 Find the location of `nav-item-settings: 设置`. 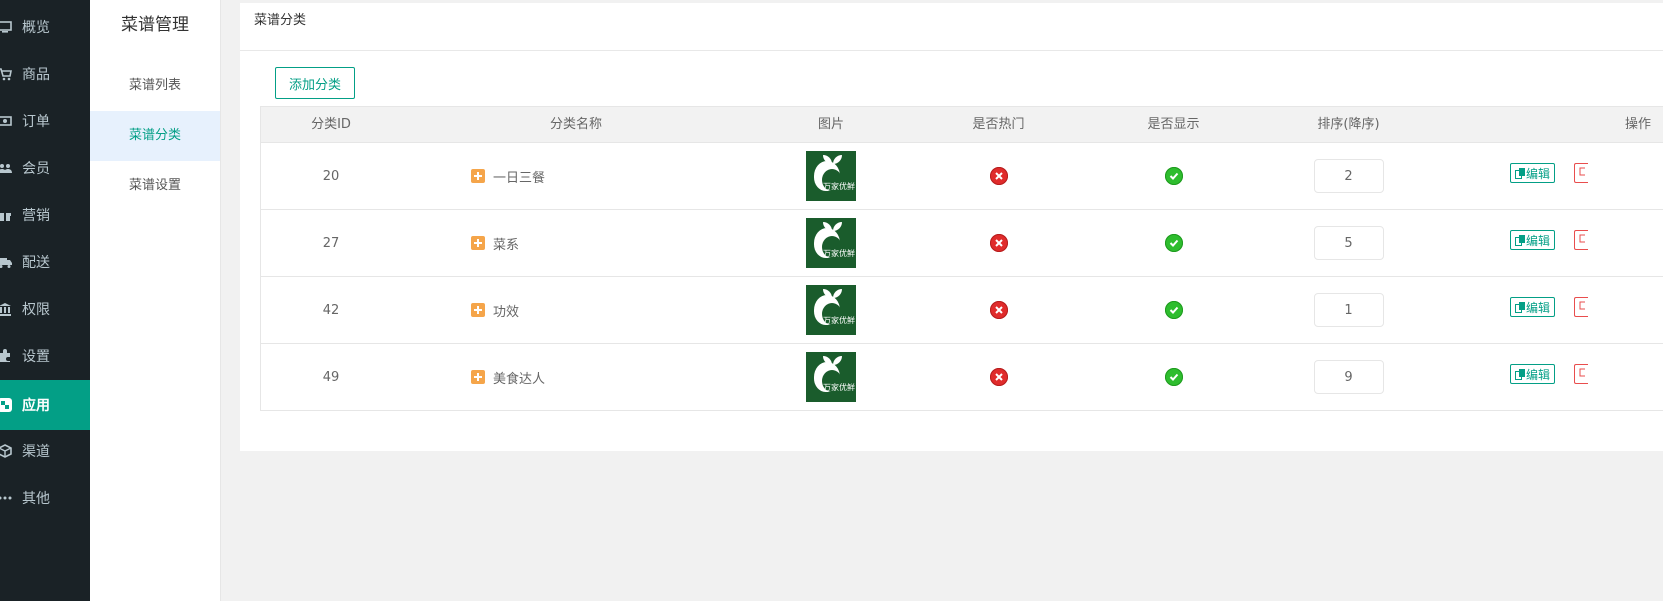

nav-item-settings: 设置 is located at coordinates (45, 356).